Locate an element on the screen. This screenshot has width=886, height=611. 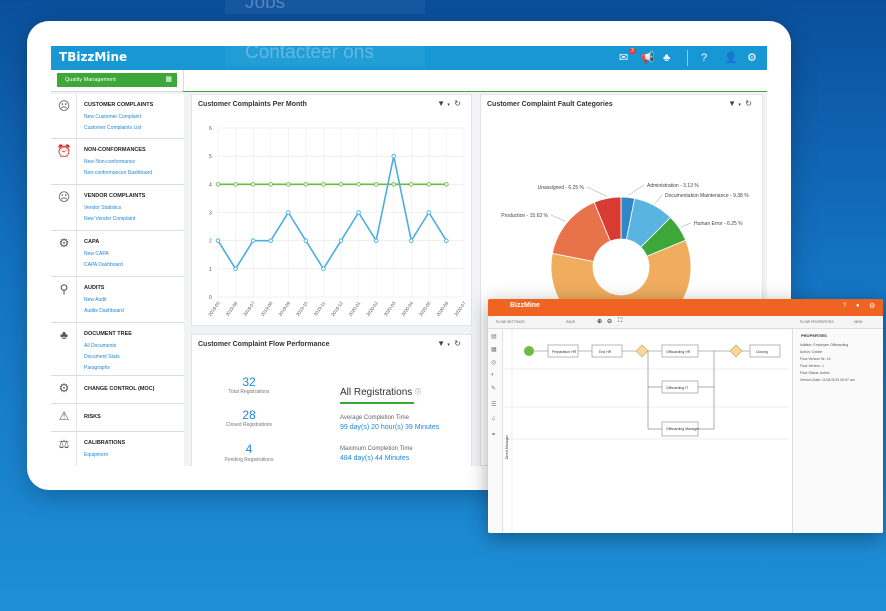
mail-icon: ✉ is located at coordinates (623, 58).